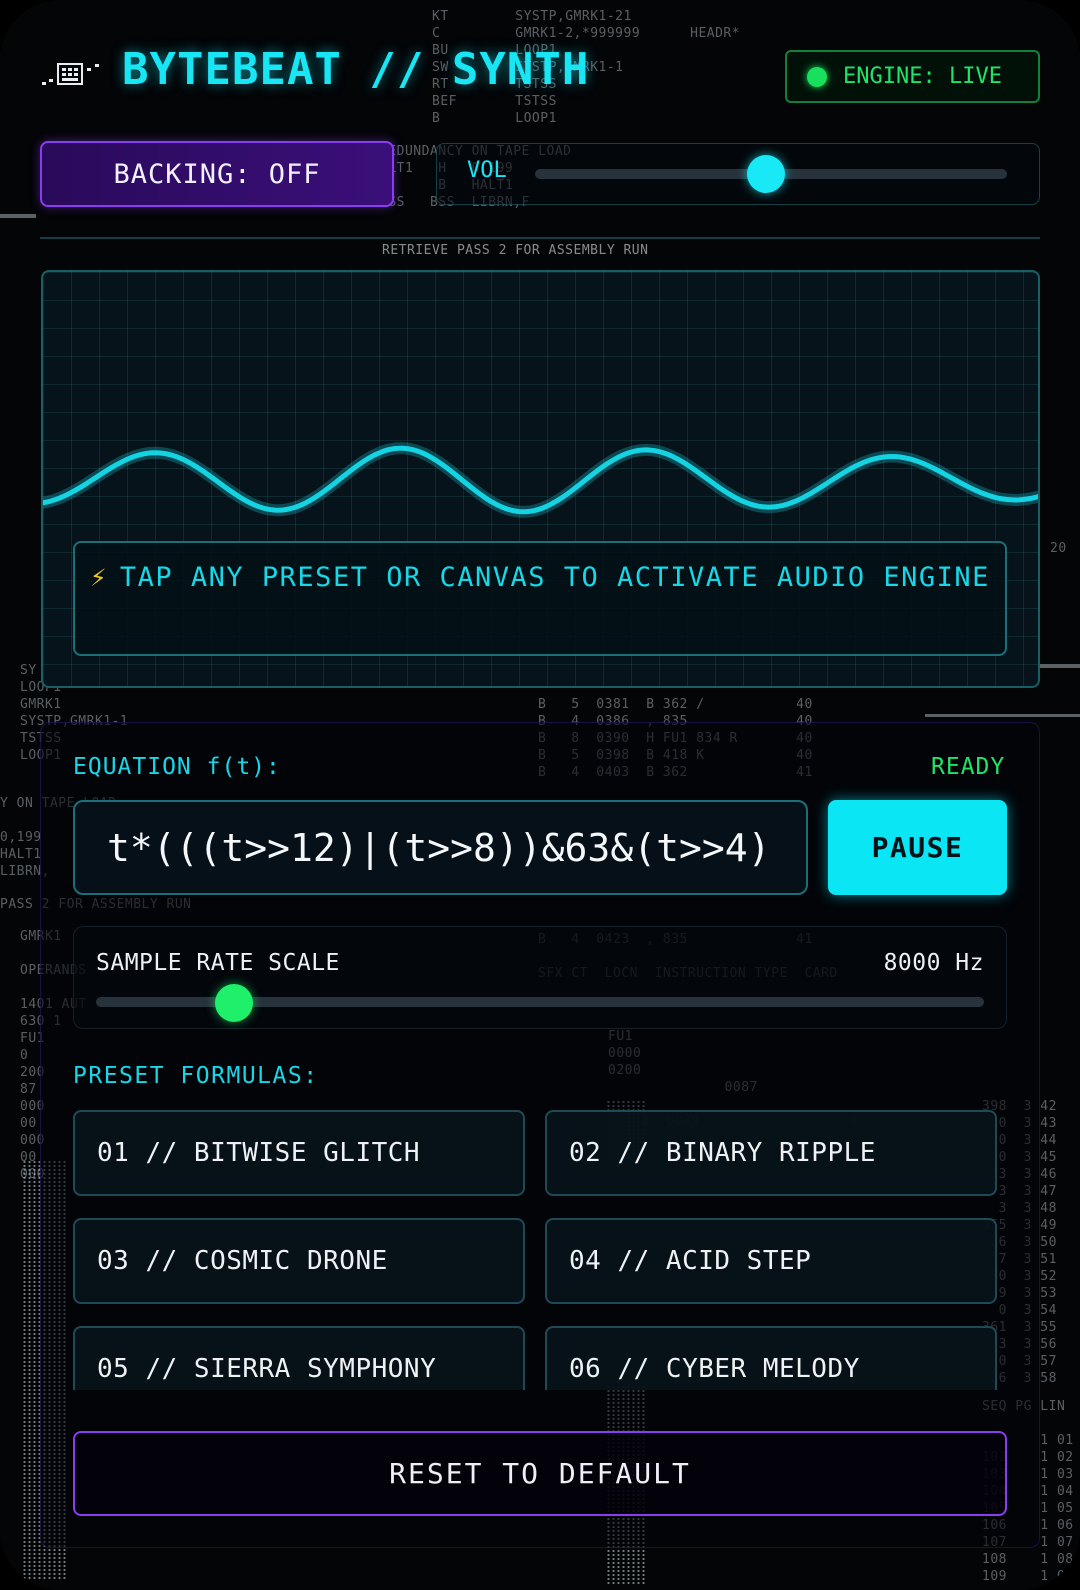  I want to click on equation-label: EQUATION f(t):, so click(177, 767).